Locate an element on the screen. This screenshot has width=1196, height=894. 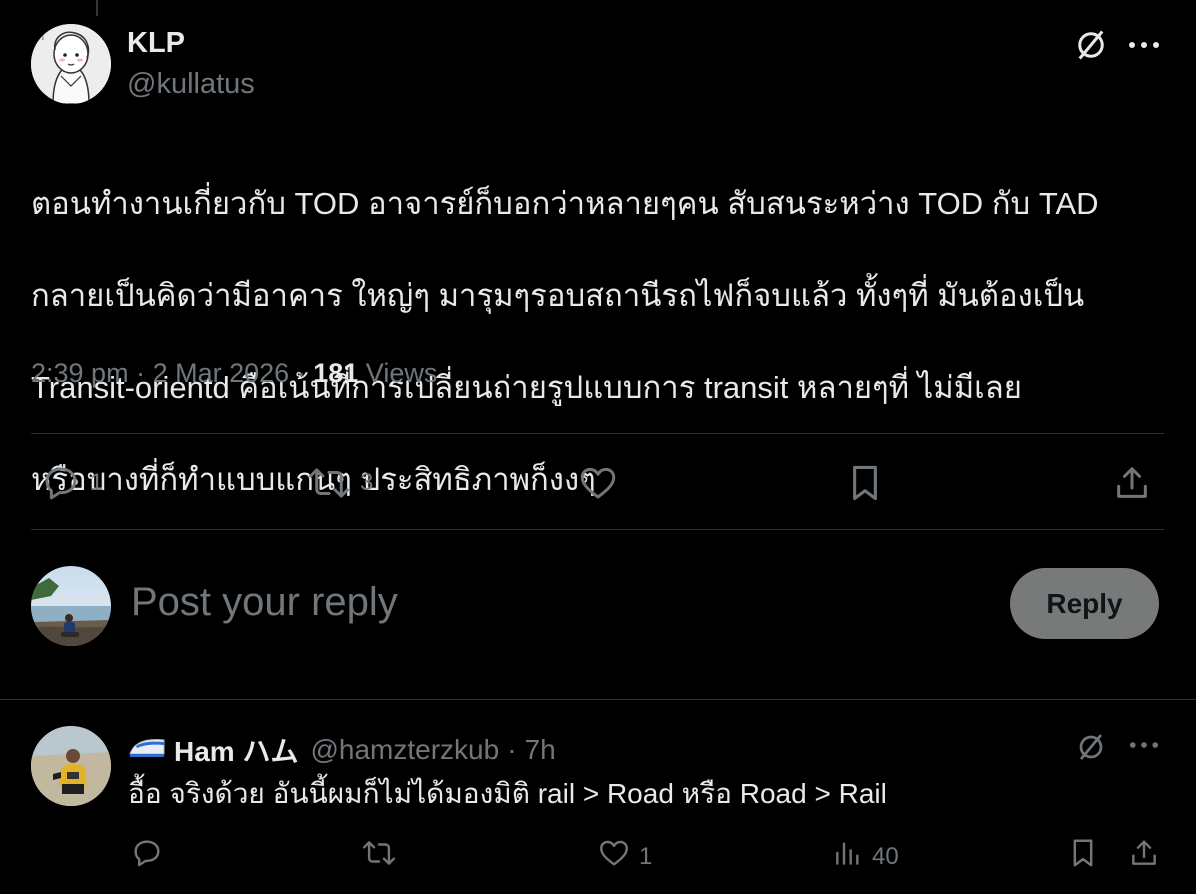
tweet-meta: 2:39 pm · 2 Mar 2026 · 181 Views is located at coordinates (234, 373).